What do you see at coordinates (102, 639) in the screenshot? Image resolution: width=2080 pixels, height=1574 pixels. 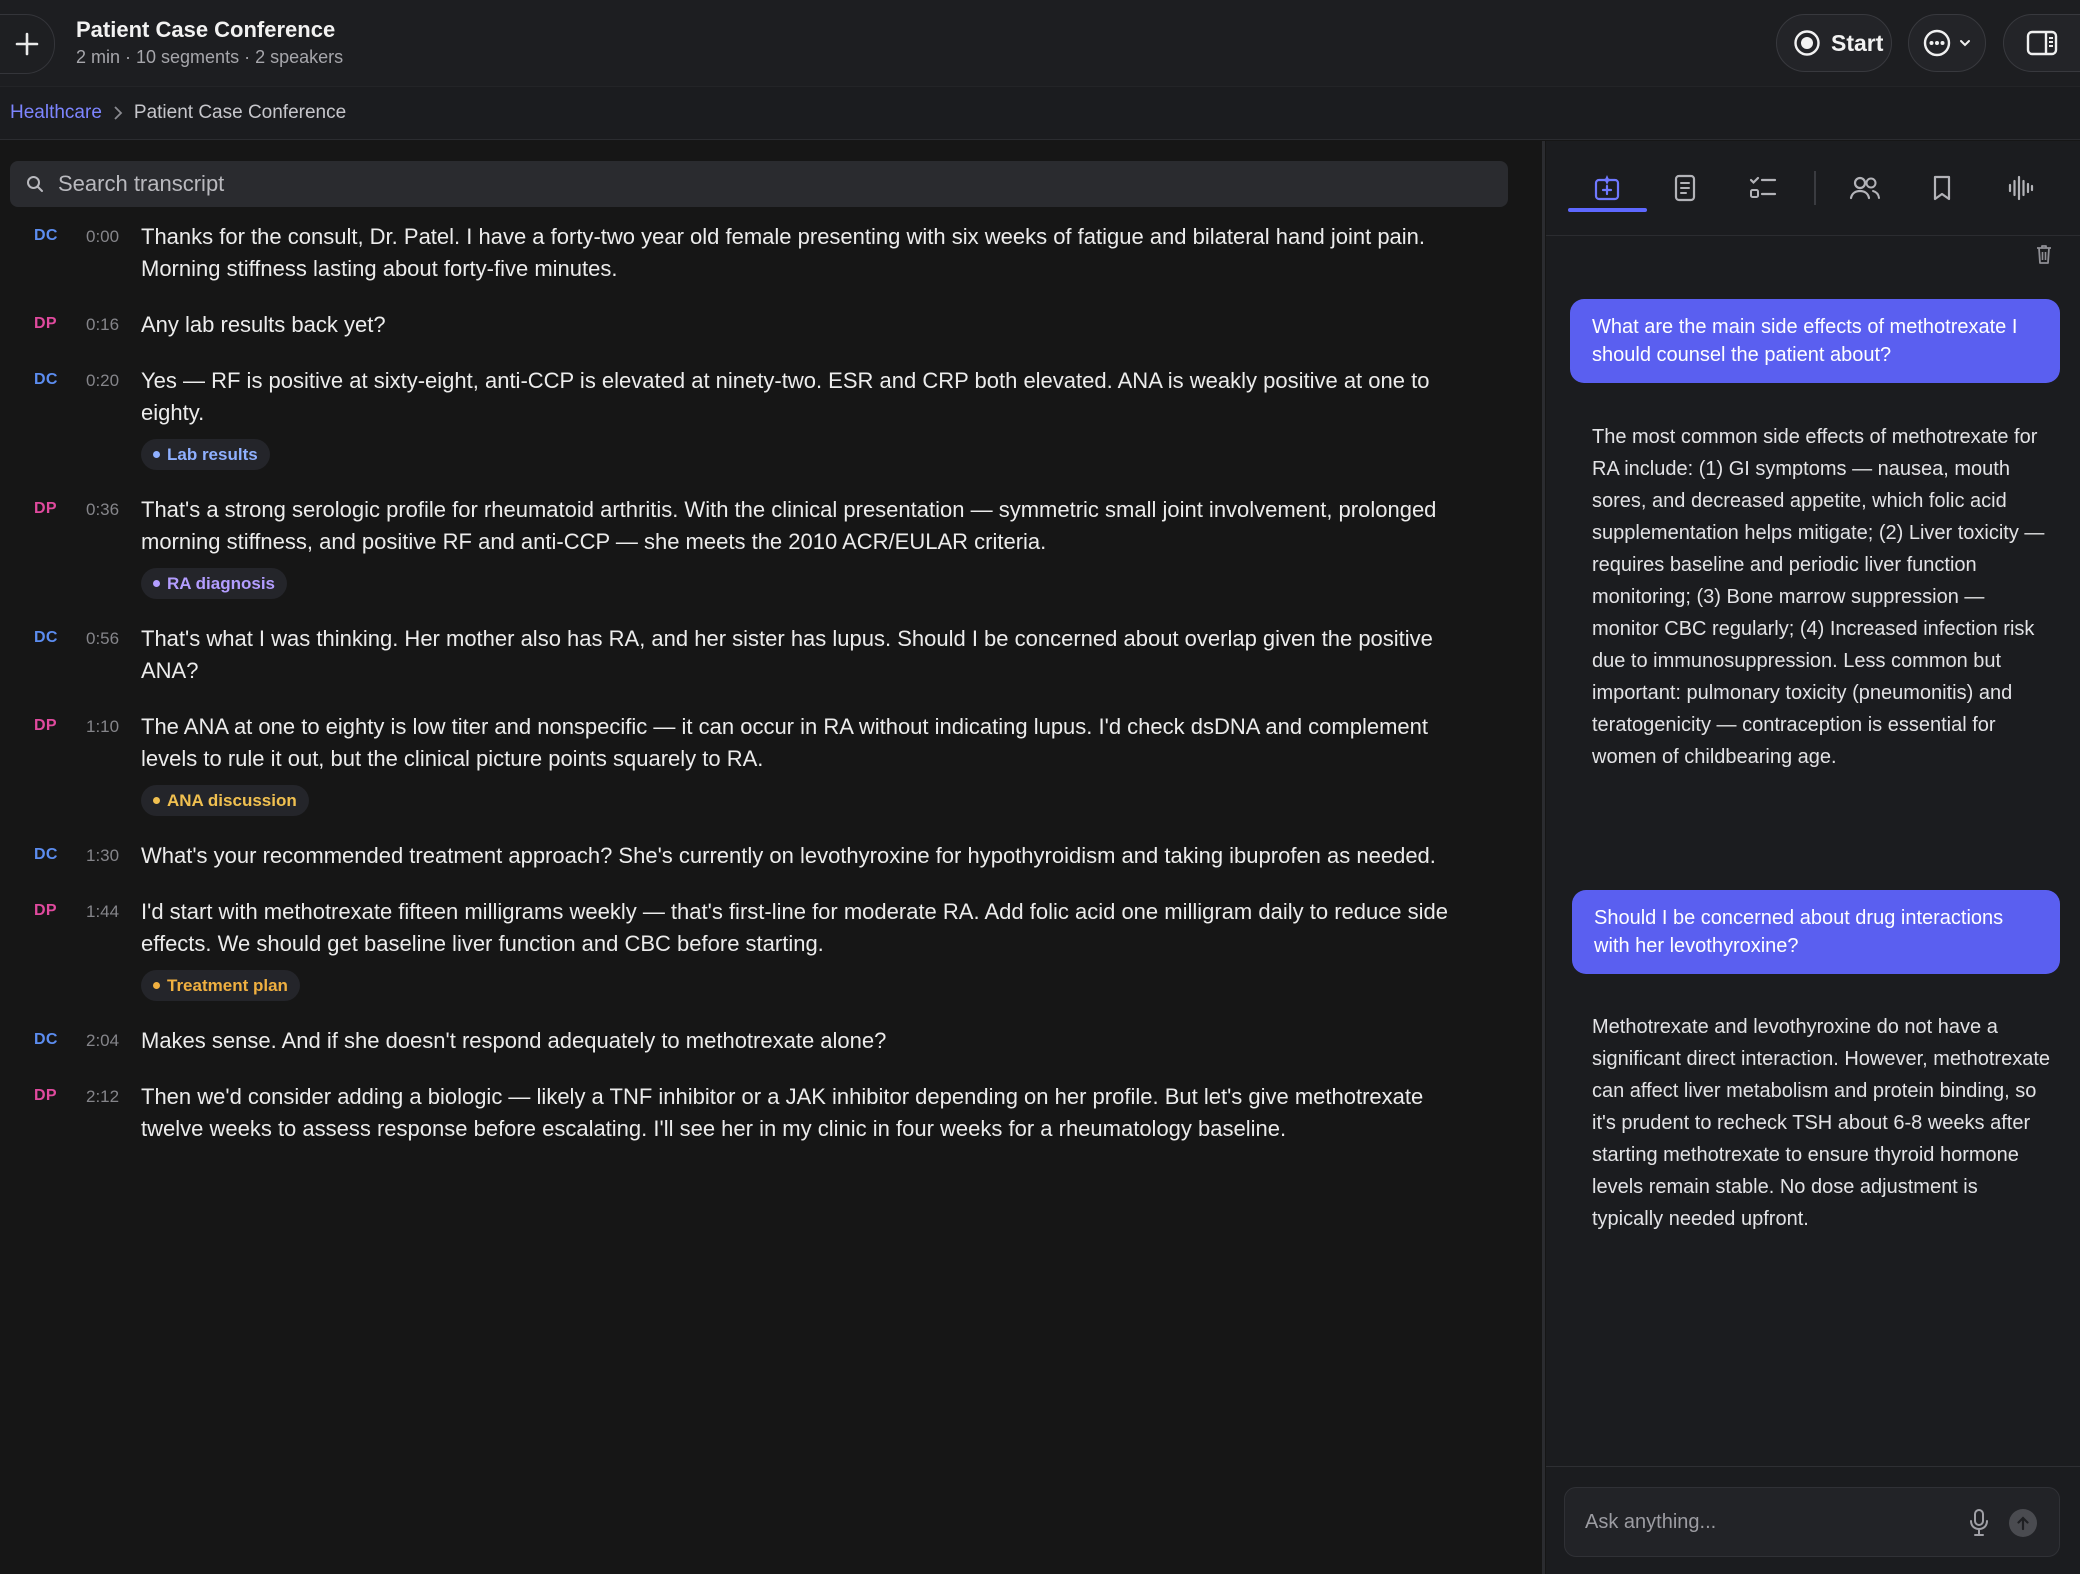 I see `timestamp: 0:56` at bounding box center [102, 639].